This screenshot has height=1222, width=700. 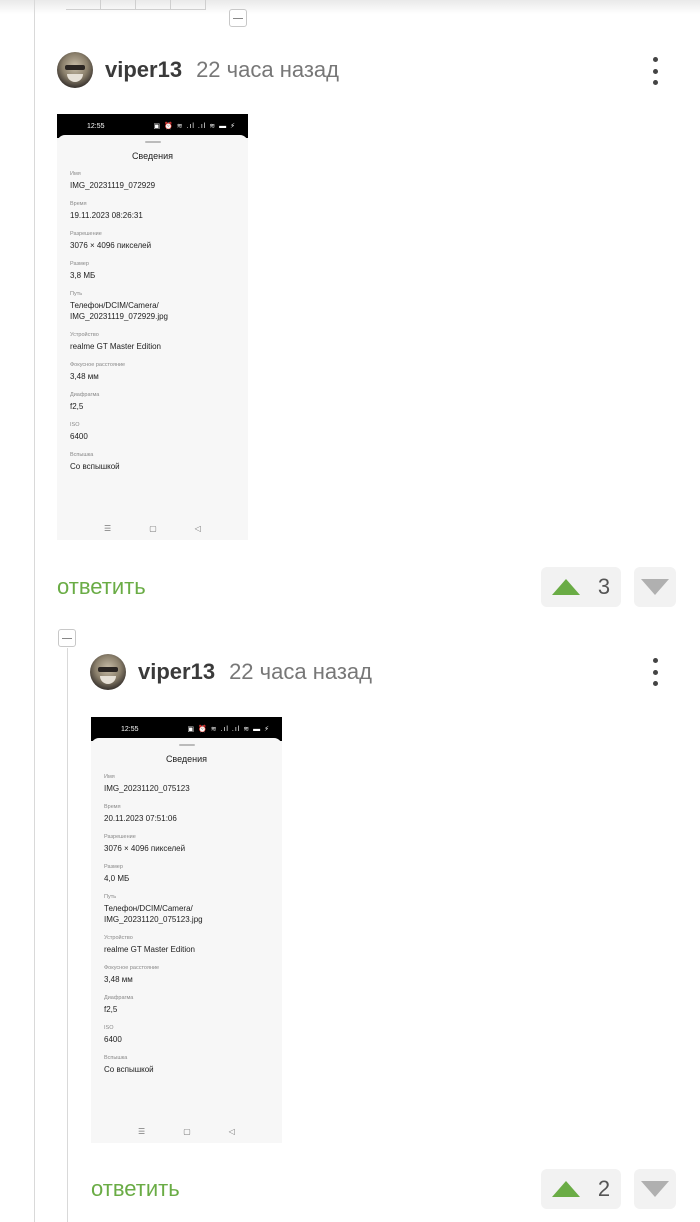 I want to click on detail-value: IMG_20231120_075123, so click(x=147, y=788).